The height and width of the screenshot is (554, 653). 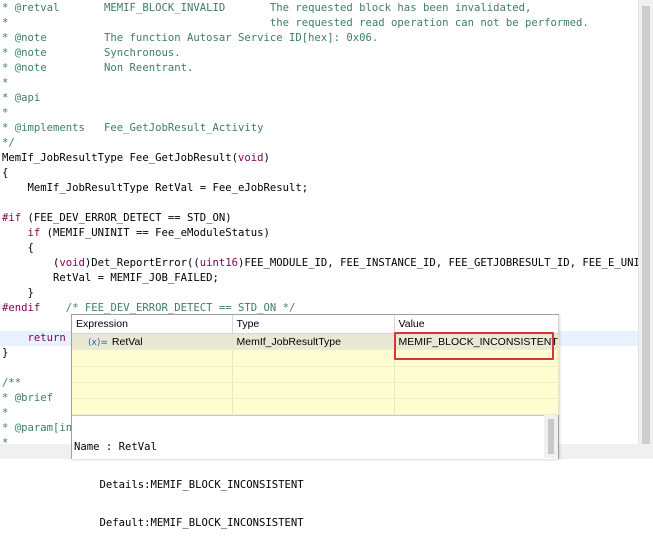 I want to click on code-line: * @param[in], so click(x=40, y=428).